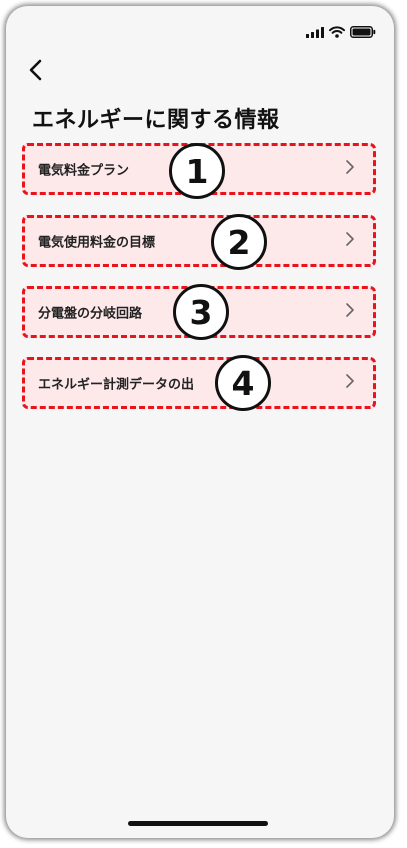 This screenshot has width=407, height=848. Describe the element at coordinates (116, 385) in the screenshot. I see `menu-item-label: エネルギー計測データの出` at that location.